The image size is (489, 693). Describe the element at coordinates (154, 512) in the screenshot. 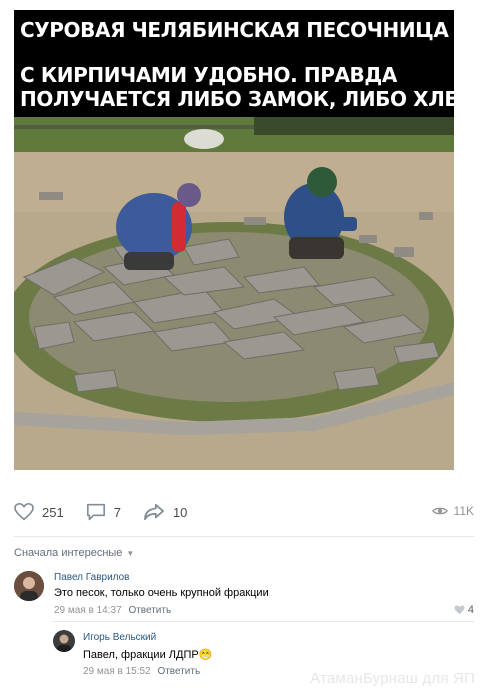

I see `share-icon` at that location.